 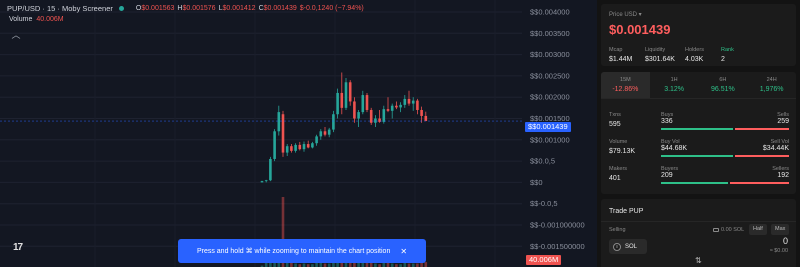 I want to click on stat-value: 4.03K, so click(x=694, y=59).